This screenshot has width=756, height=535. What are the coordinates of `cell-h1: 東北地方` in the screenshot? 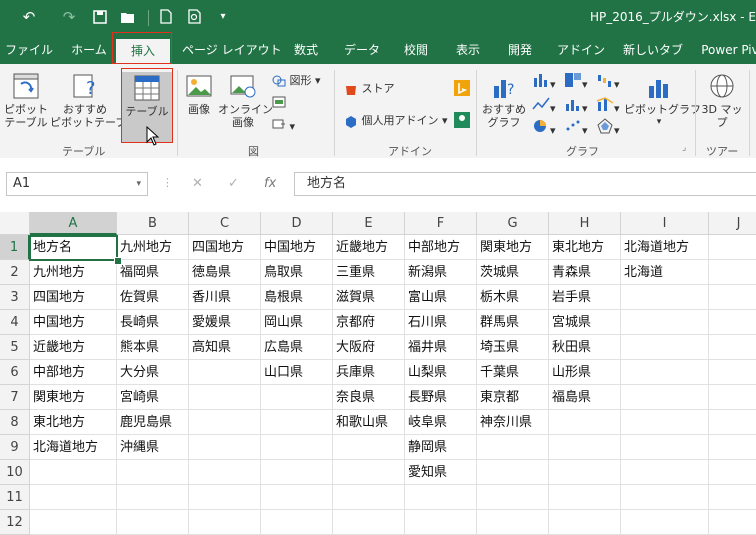 It's located at (585, 247).